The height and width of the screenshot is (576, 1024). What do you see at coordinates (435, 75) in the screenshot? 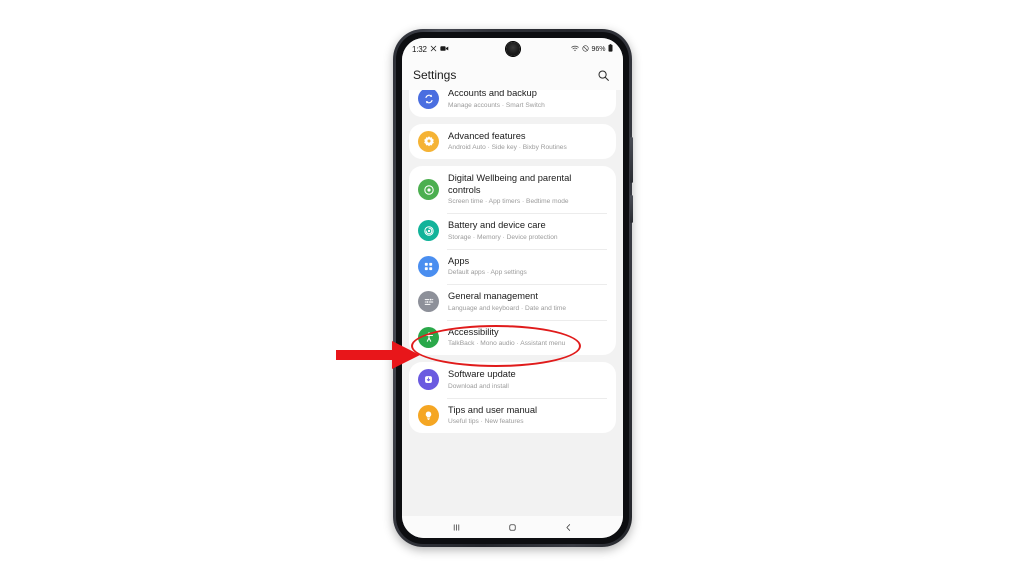
I see `page-title: Settings` at bounding box center [435, 75].